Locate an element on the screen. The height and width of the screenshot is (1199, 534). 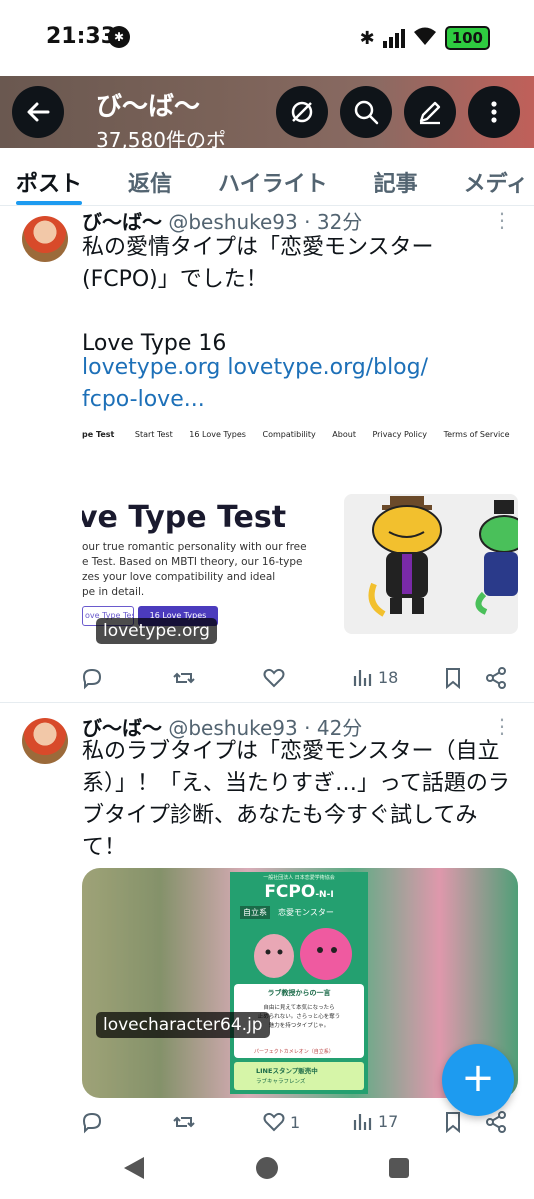
more-vertical-icon is located at coordinates (494, 112).